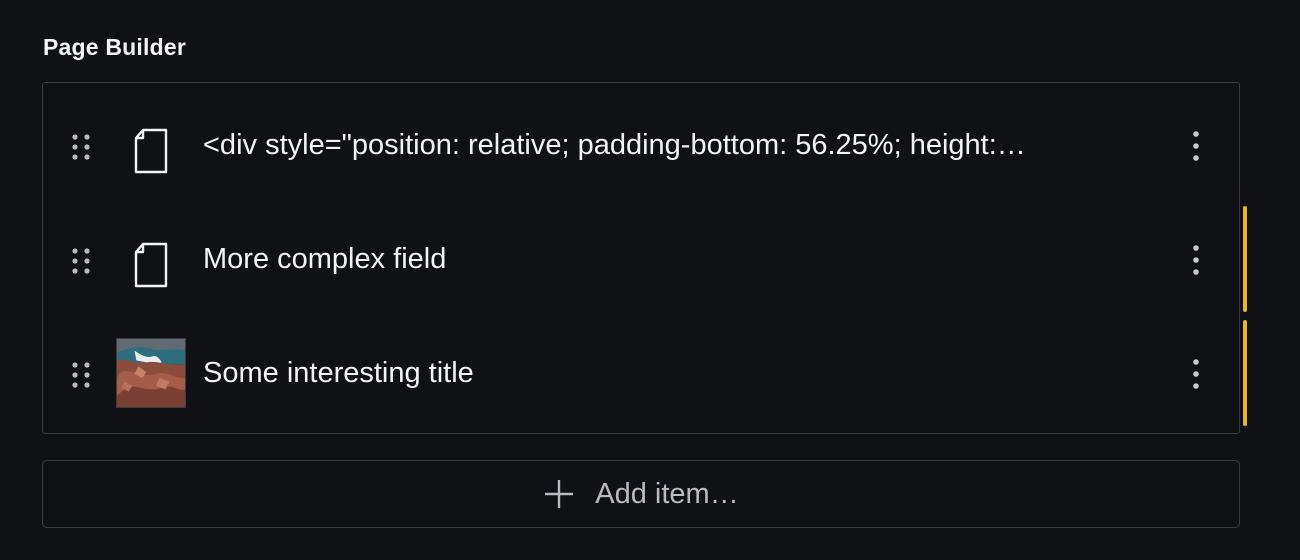 This screenshot has height=560, width=1300. I want to click on item-title: Some interesting title, so click(338, 373).